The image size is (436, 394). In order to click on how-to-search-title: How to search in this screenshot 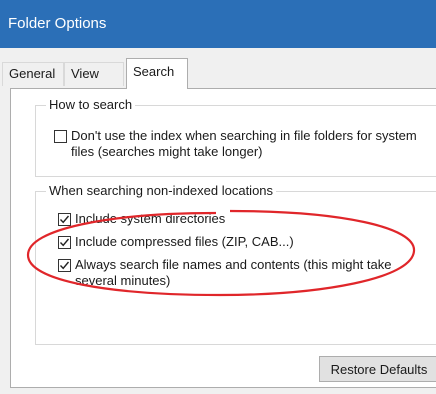, I will do `click(91, 104)`.